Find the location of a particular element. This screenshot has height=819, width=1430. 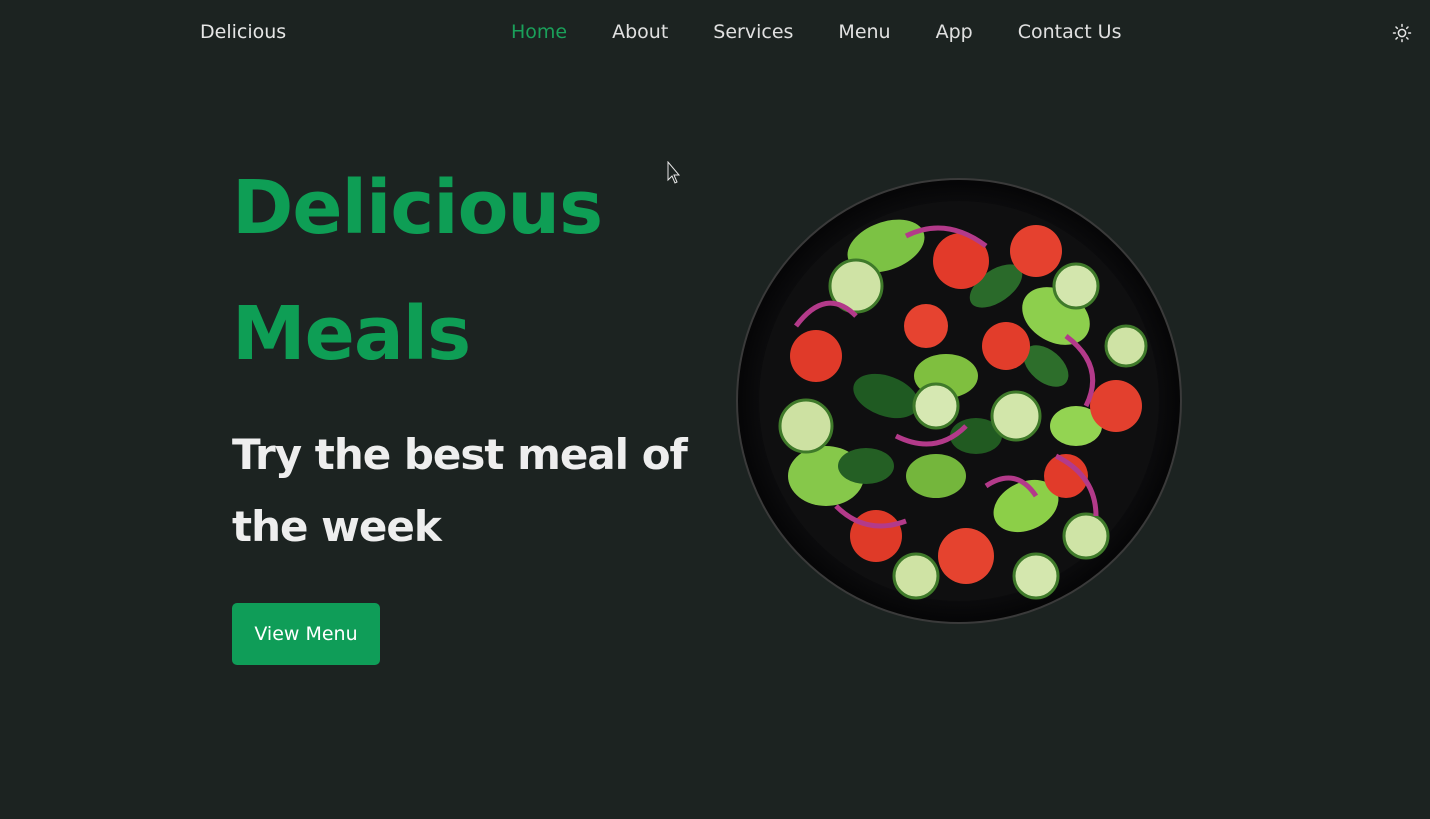

nav-link-home: Home is located at coordinates (539, 32).